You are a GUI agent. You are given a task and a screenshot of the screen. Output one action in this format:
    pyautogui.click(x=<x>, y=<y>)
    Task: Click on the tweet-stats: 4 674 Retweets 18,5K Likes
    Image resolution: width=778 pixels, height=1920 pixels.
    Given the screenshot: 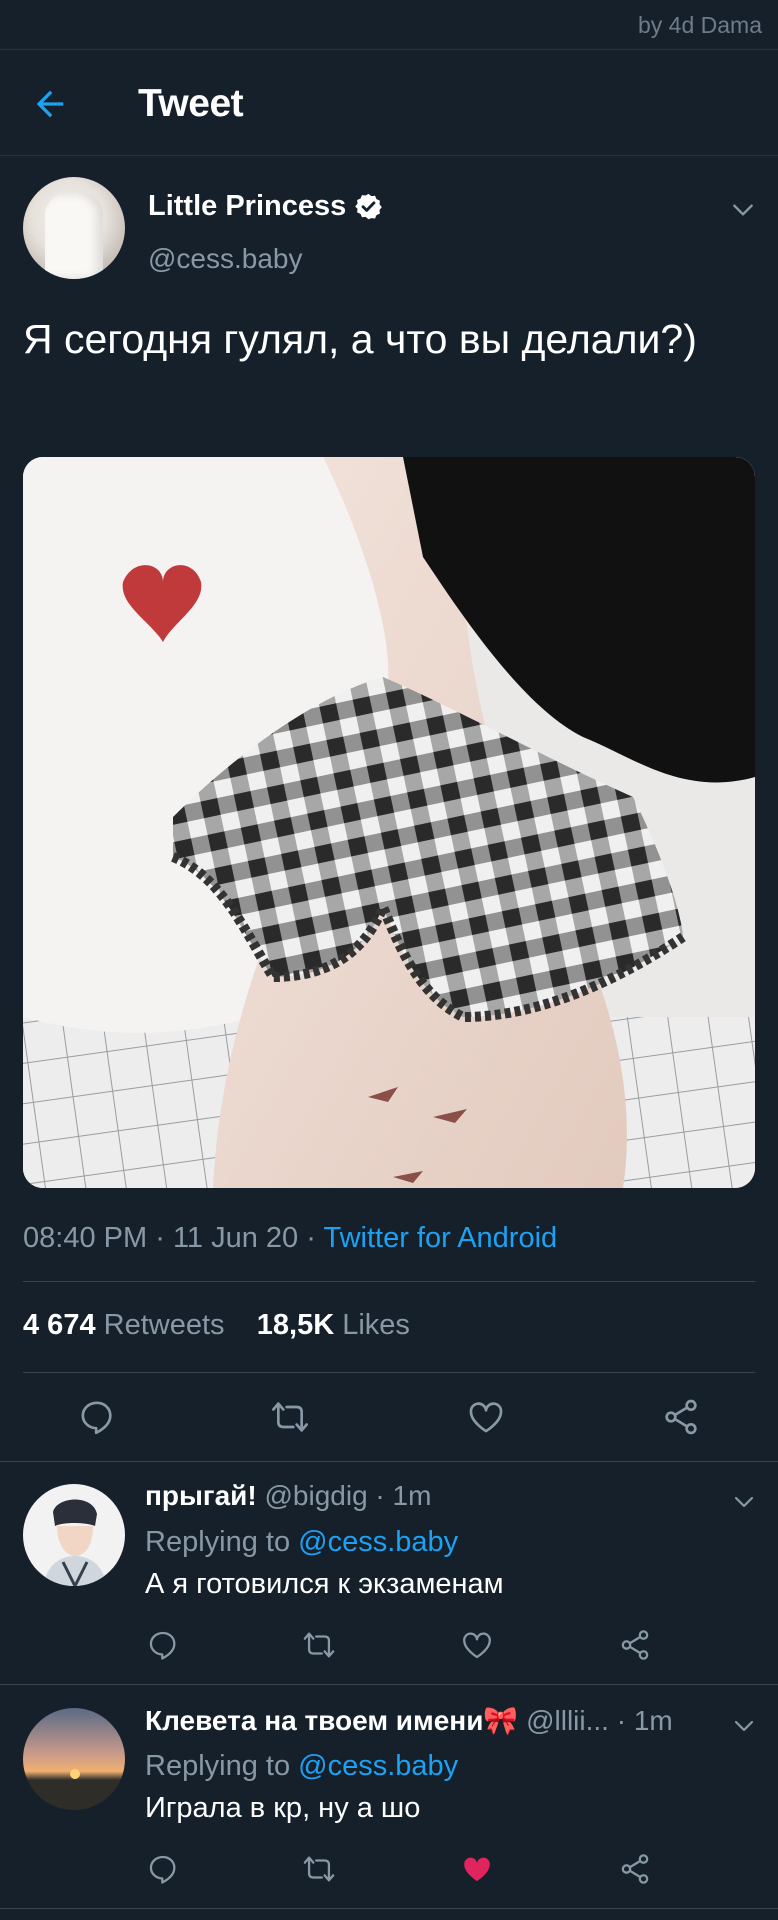 What is the action you would take?
    pyautogui.click(x=216, y=1325)
    